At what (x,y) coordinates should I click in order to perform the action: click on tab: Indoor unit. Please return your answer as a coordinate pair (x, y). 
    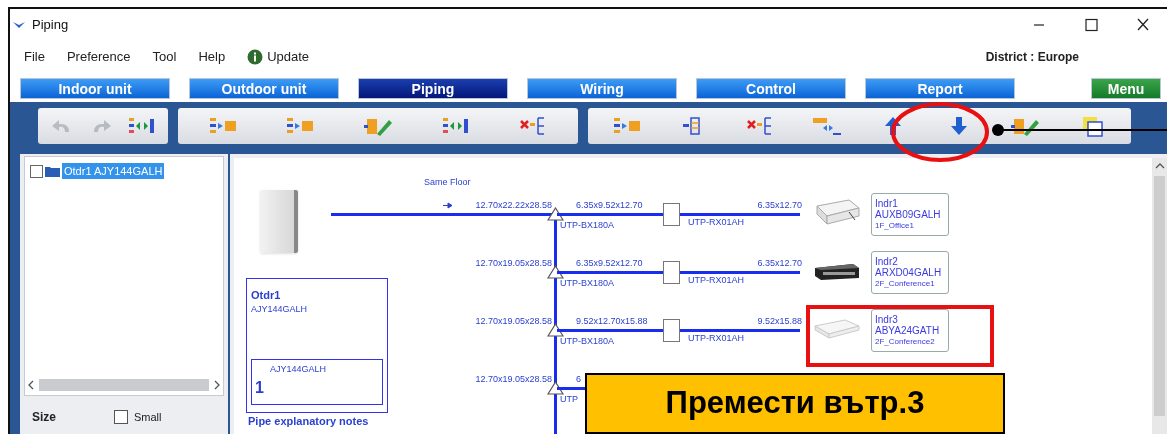
    Looking at the image, I should click on (95, 88).